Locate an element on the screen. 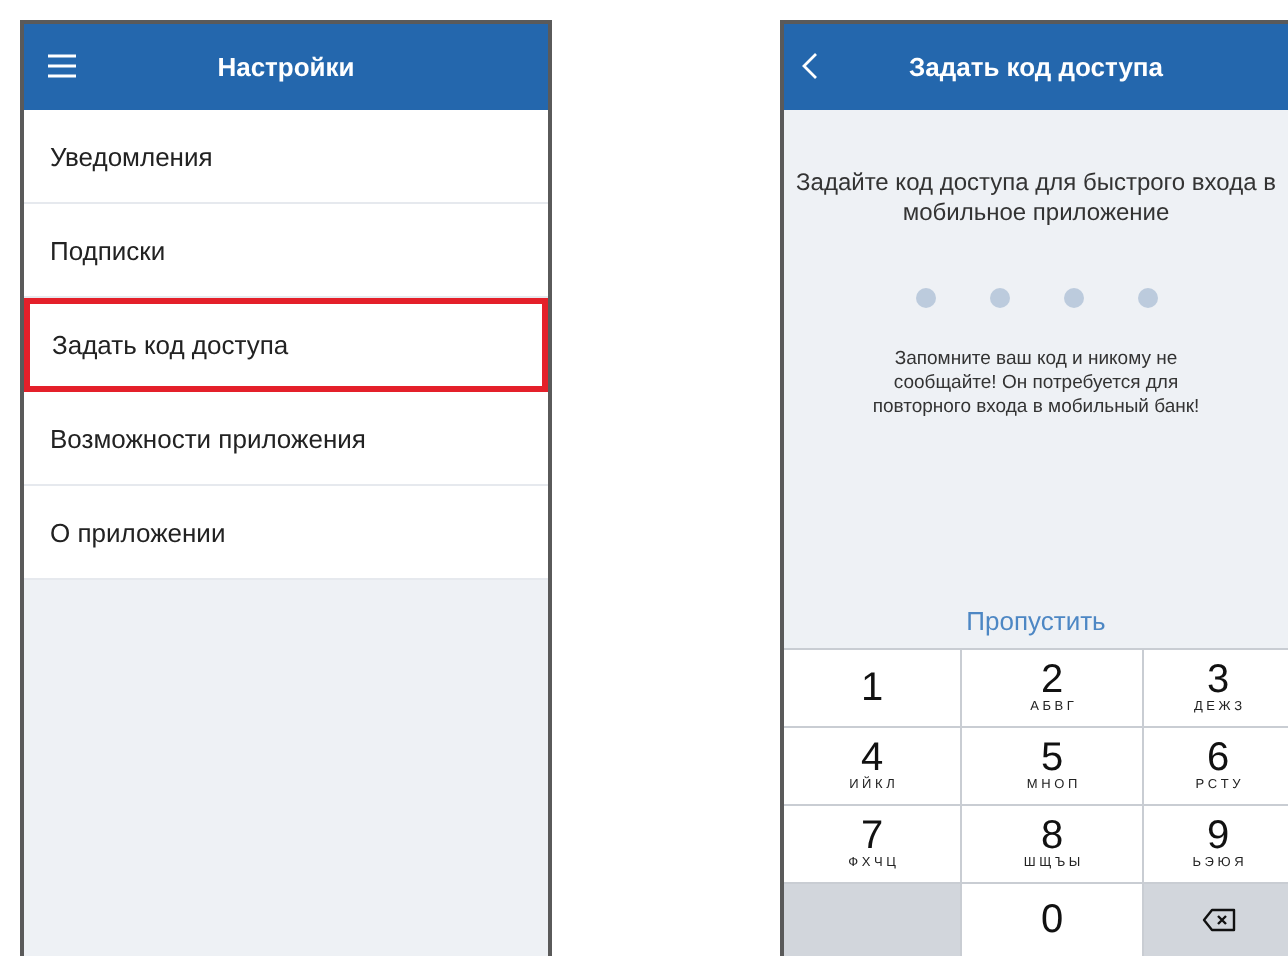  menu-icon is located at coordinates (62, 66).